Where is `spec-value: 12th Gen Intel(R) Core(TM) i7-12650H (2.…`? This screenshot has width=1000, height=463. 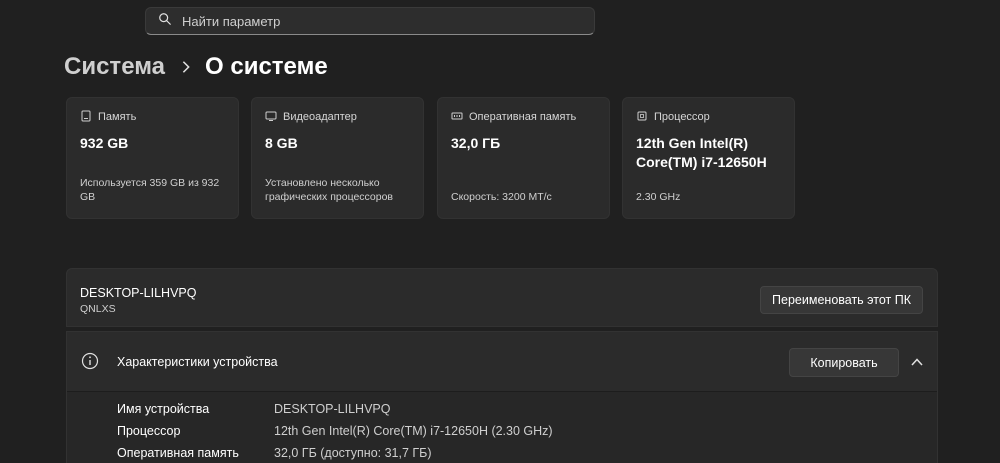
spec-value: 12th Gen Intel(R) Core(TM) i7-12650H (2.… is located at coordinates (413, 431).